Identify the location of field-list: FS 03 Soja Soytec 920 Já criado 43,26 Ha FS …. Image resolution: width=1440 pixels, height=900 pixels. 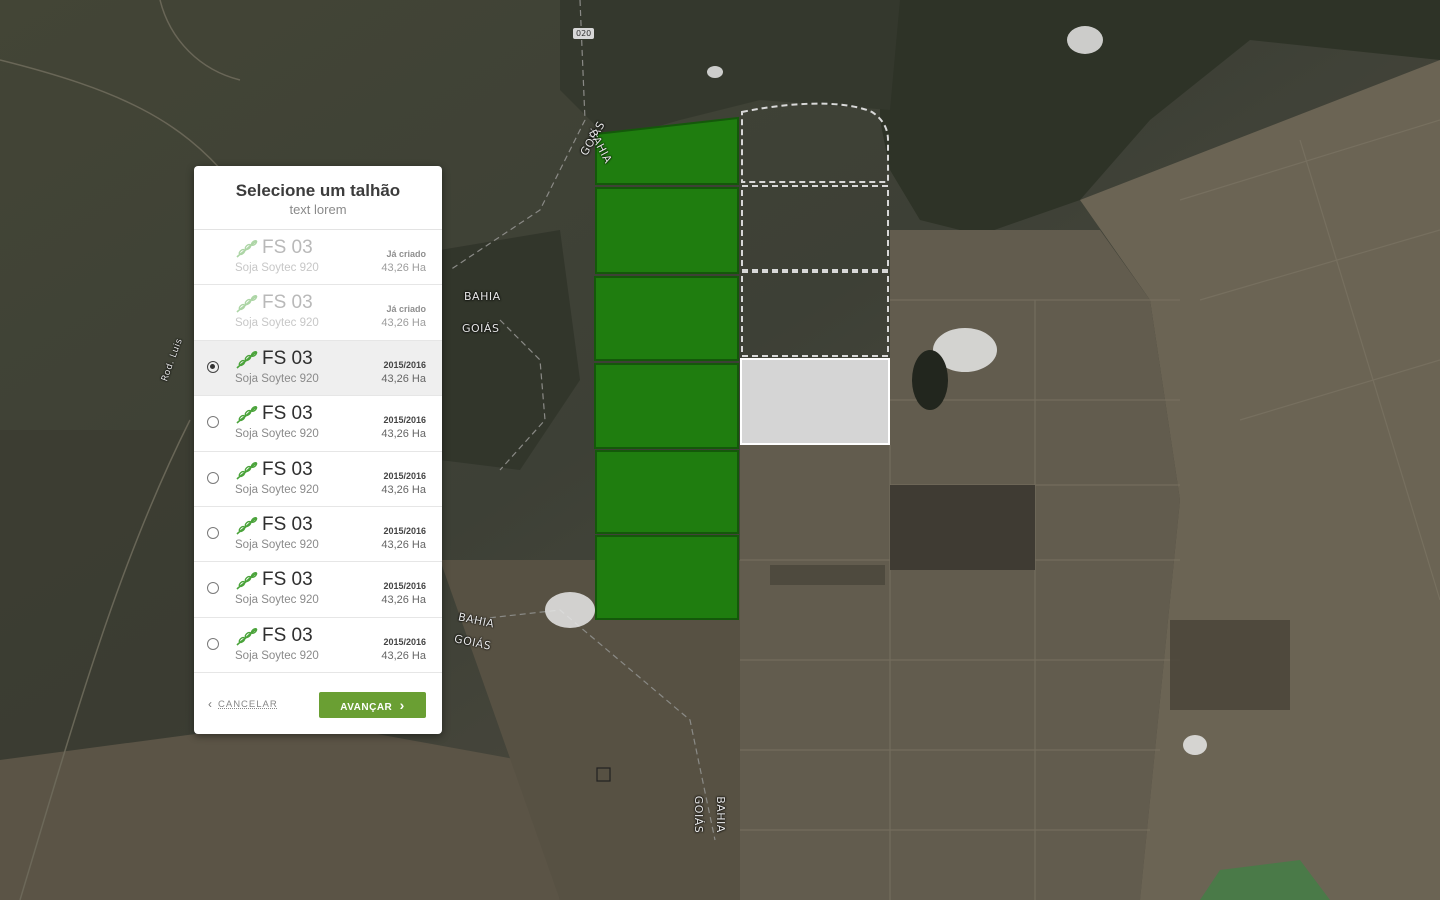
(318, 452).